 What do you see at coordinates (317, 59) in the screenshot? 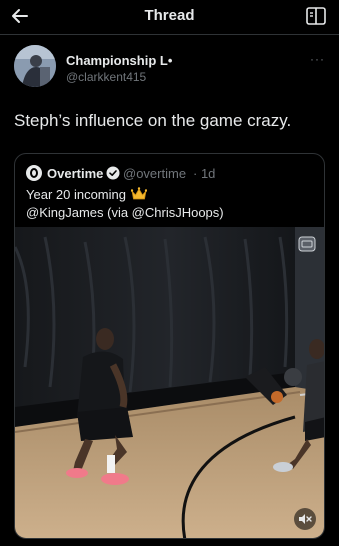
I see `more-options-icon: ···` at bounding box center [317, 59].